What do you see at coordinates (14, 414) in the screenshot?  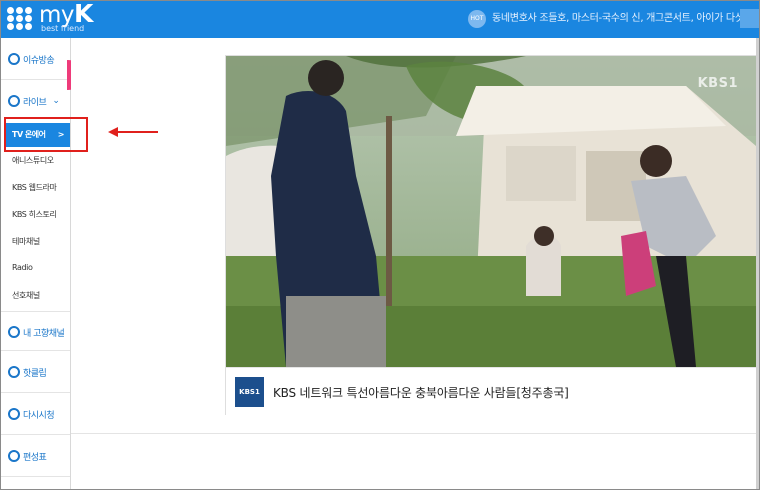 I see `replay-icon` at bounding box center [14, 414].